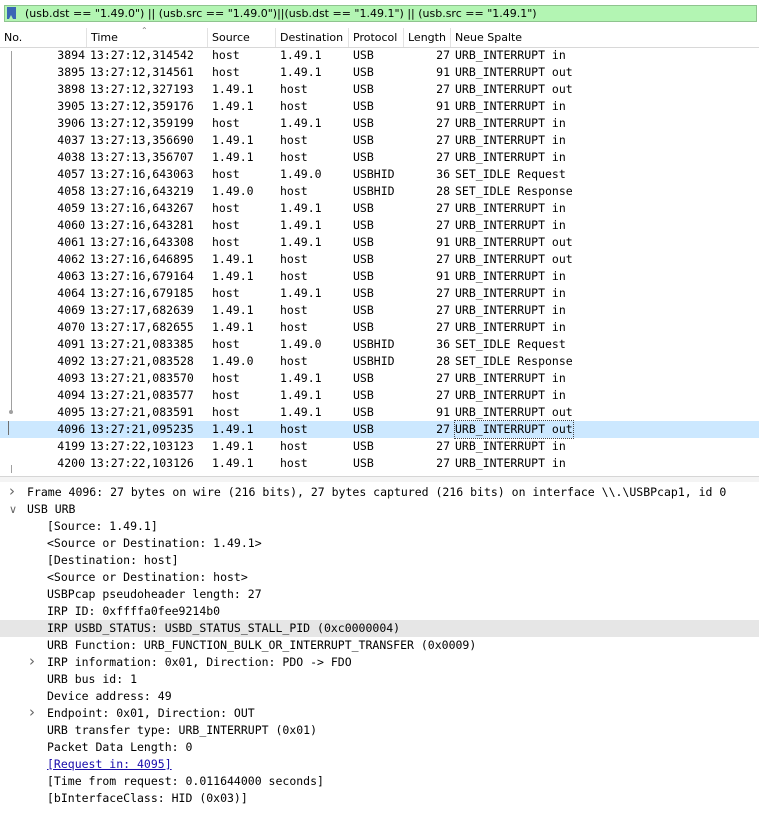 The height and width of the screenshot is (816, 759). What do you see at coordinates (142, 463) in the screenshot?
I see `packet-time: 13:27:22,103126` at bounding box center [142, 463].